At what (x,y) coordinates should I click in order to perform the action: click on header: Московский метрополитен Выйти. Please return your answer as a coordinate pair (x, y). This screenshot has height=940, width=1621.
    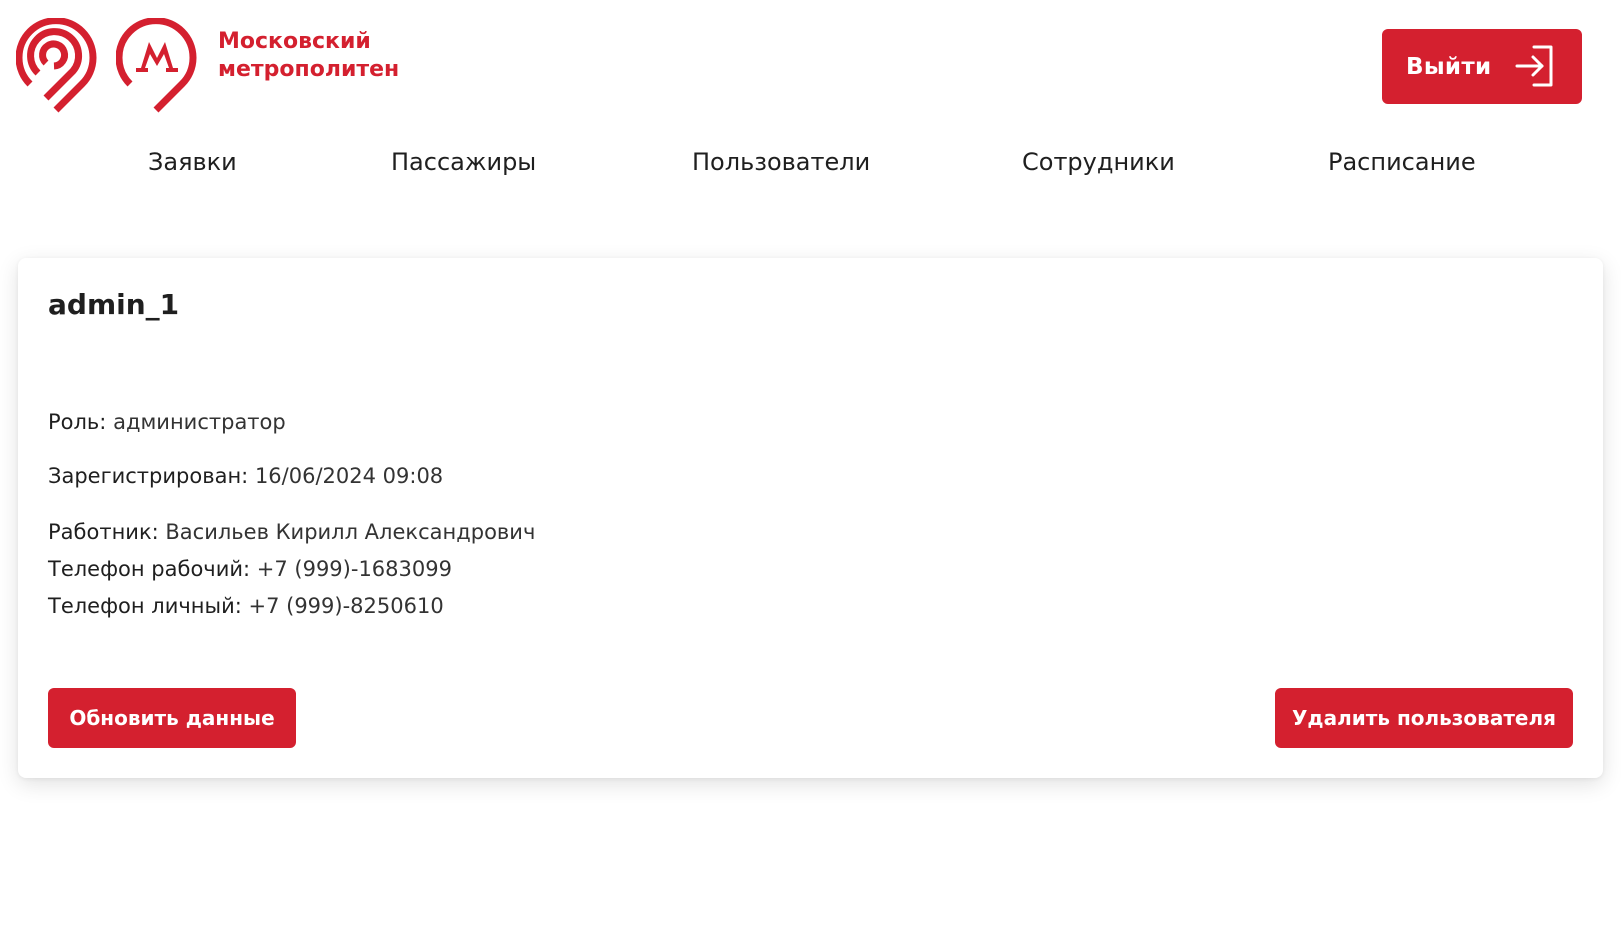
    Looking at the image, I should click on (810, 60).